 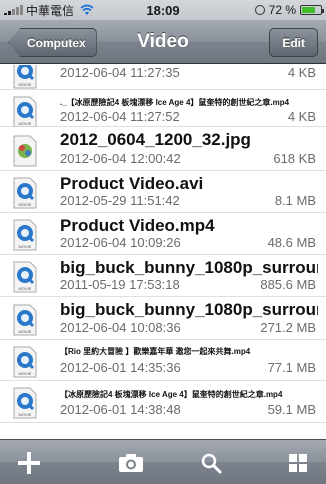 I want to click on file-date: 2012-06-01 14:35:36, so click(x=120, y=367).